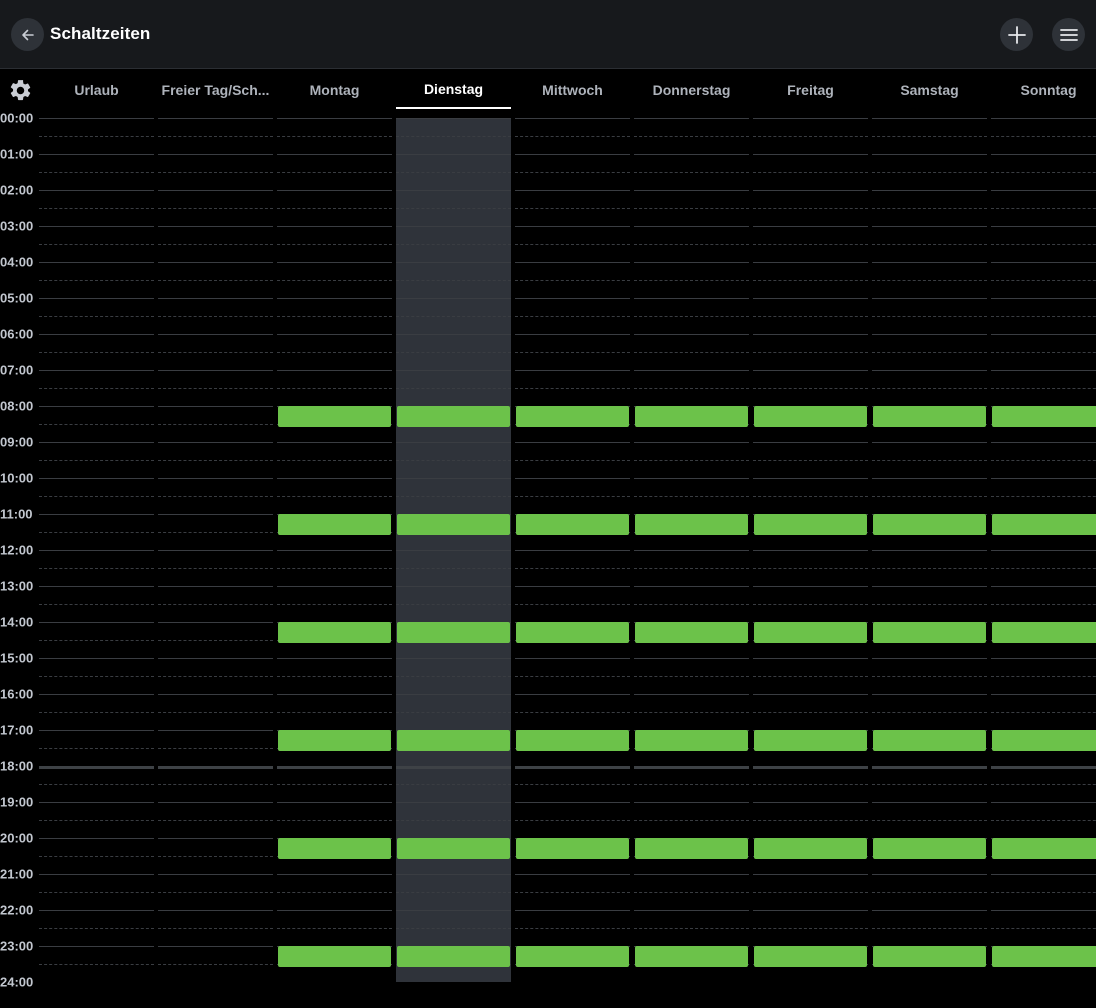  I want to click on tab-urlaub: Urlaub, so click(96, 89).